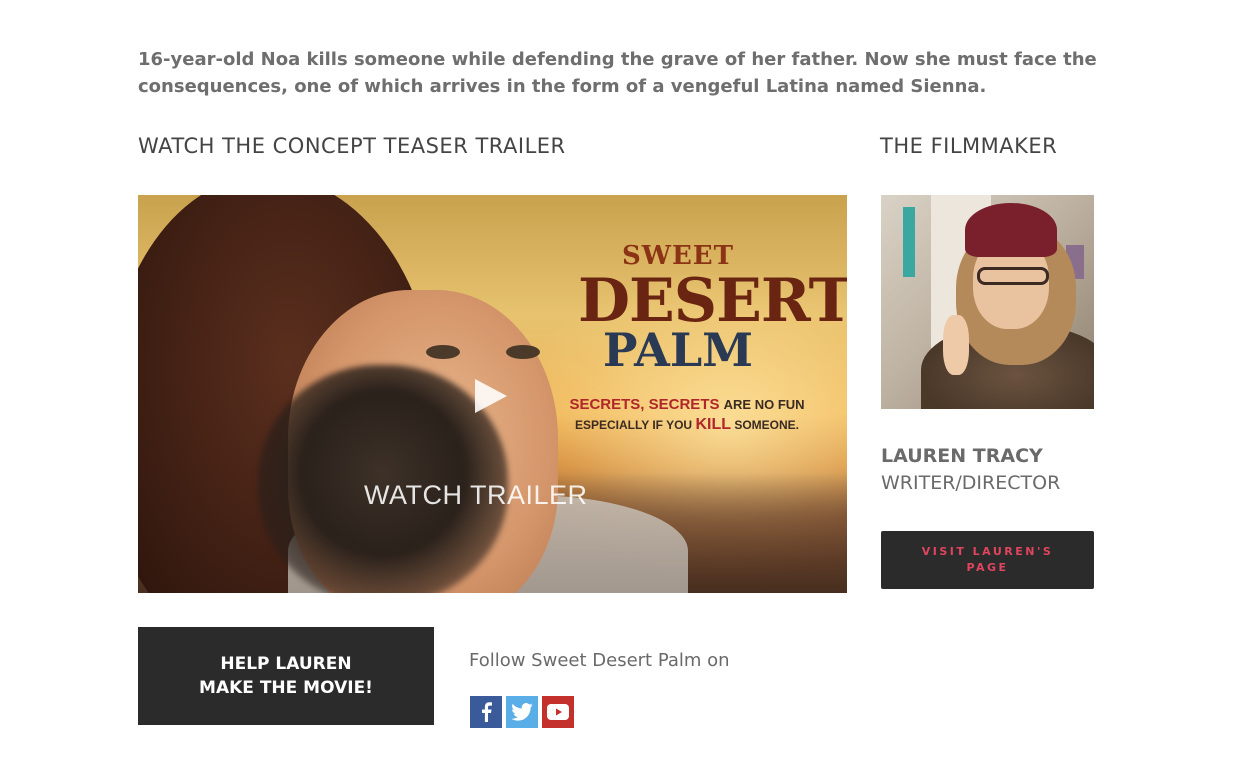 Image resolution: width=1233 pixels, height=768 pixels. Describe the element at coordinates (678, 350) in the screenshot. I see `film-logo-line3: PALM` at that location.